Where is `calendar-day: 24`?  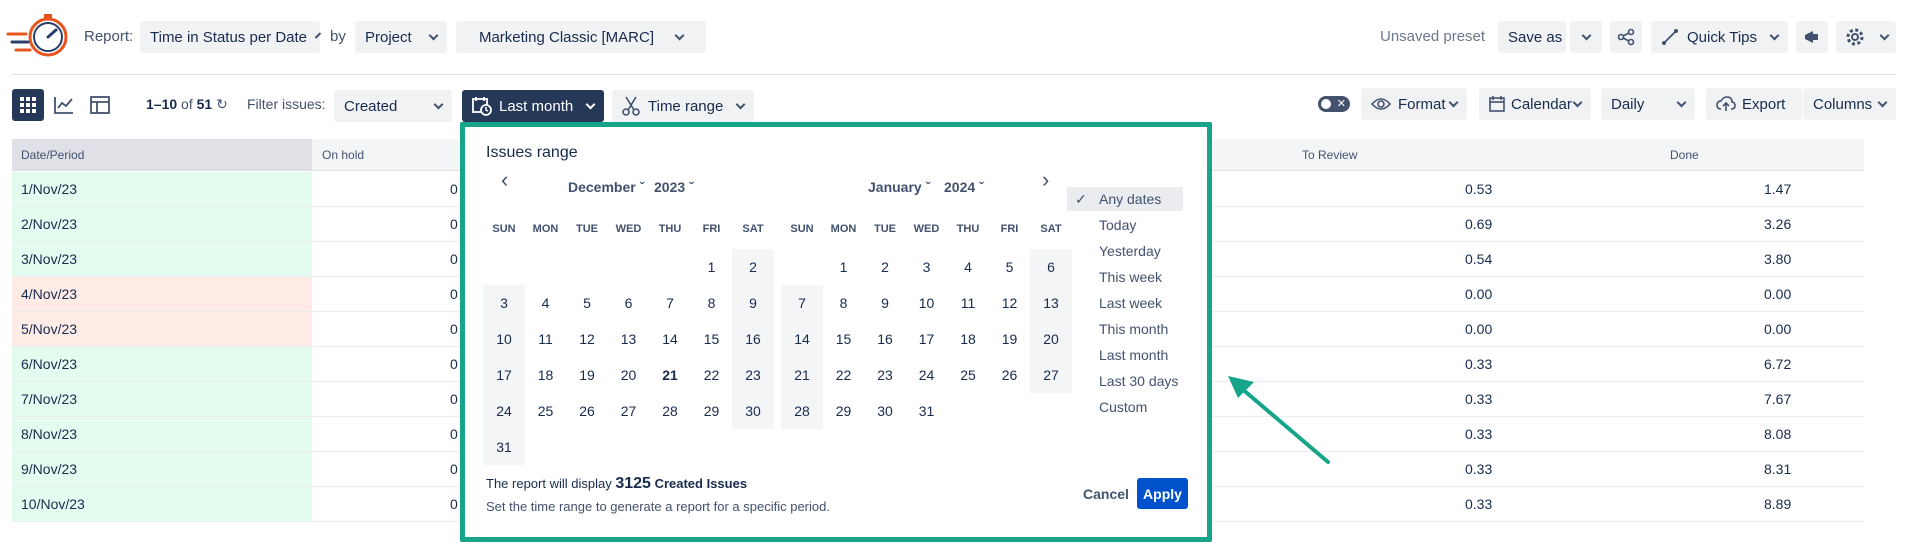 calendar-day: 24 is located at coordinates (504, 411).